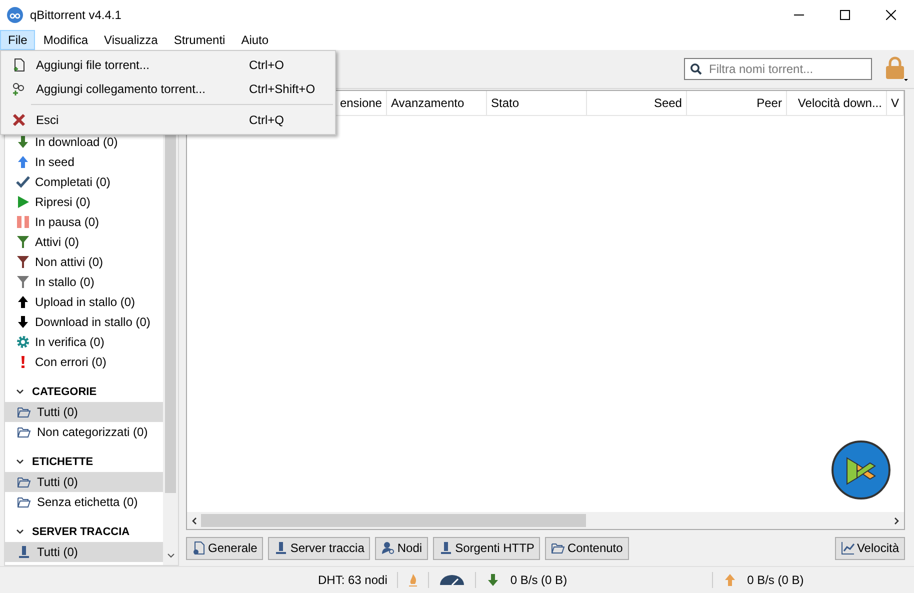  What do you see at coordinates (493, 580) in the screenshot?
I see `download-icon` at bounding box center [493, 580].